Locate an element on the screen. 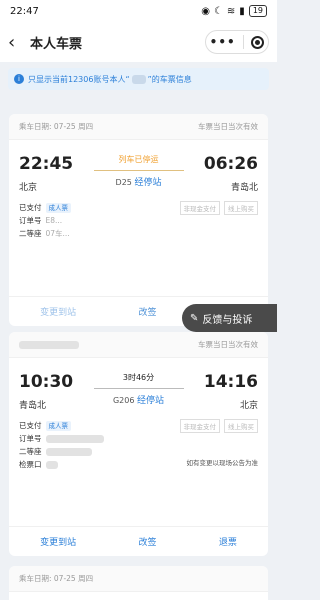 The height and width of the screenshot is (600, 320). ticket-actions: 变更到站 改签 退票 is located at coordinates (138, 541).